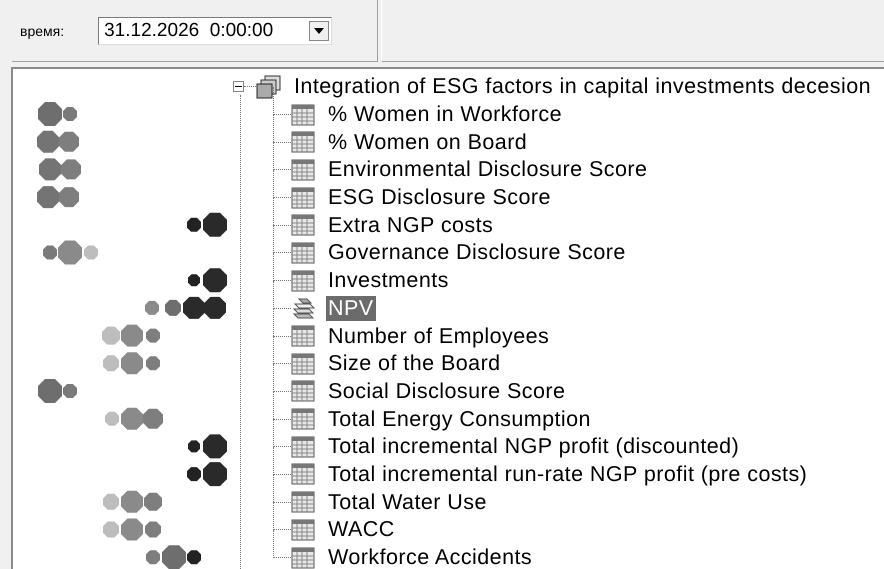 The height and width of the screenshot is (569, 884). Describe the element at coordinates (445, 115) in the screenshot. I see `tree-item: % Women in Workforce` at that location.